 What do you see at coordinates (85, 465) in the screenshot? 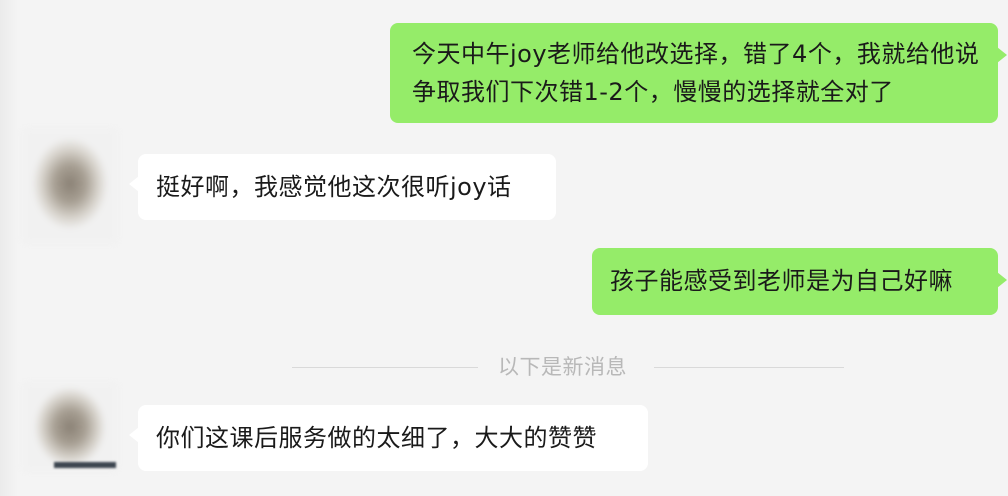
I see `avatar-edge` at bounding box center [85, 465].